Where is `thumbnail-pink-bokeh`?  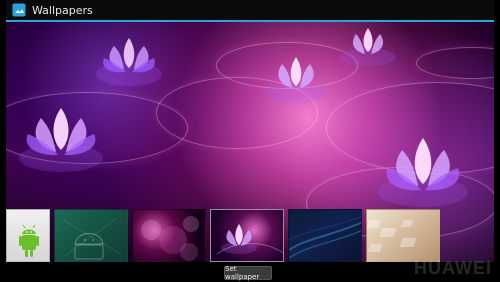 thumbnail-pink-bokeh is located at coordinates (169, 235).